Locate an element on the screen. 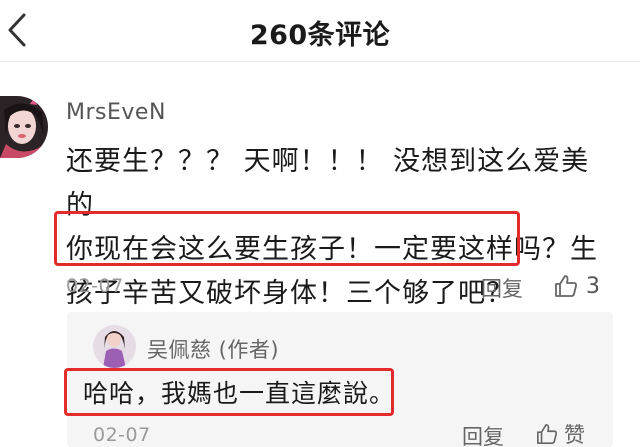  reply-date: 02-07 is located at coordinates (122, 435).